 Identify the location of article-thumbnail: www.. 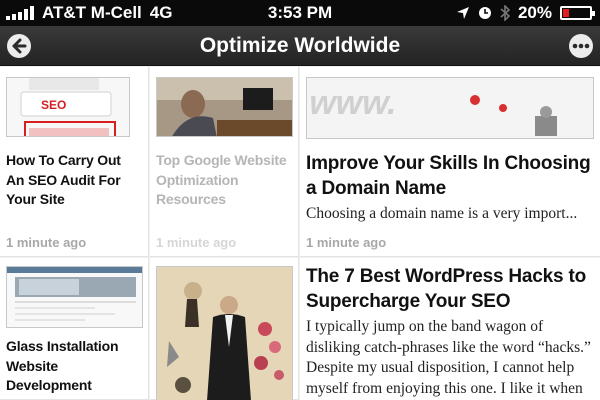
(450, 108).